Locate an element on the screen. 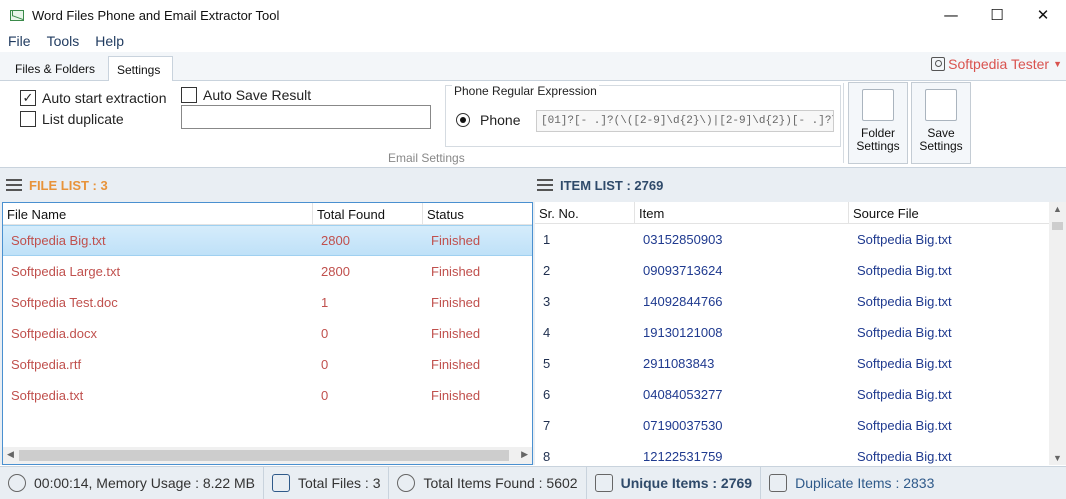 The image size is (1066, 499). table-row: Softpedia Test.doc 1 Finished is located at coordinates (267, 302).